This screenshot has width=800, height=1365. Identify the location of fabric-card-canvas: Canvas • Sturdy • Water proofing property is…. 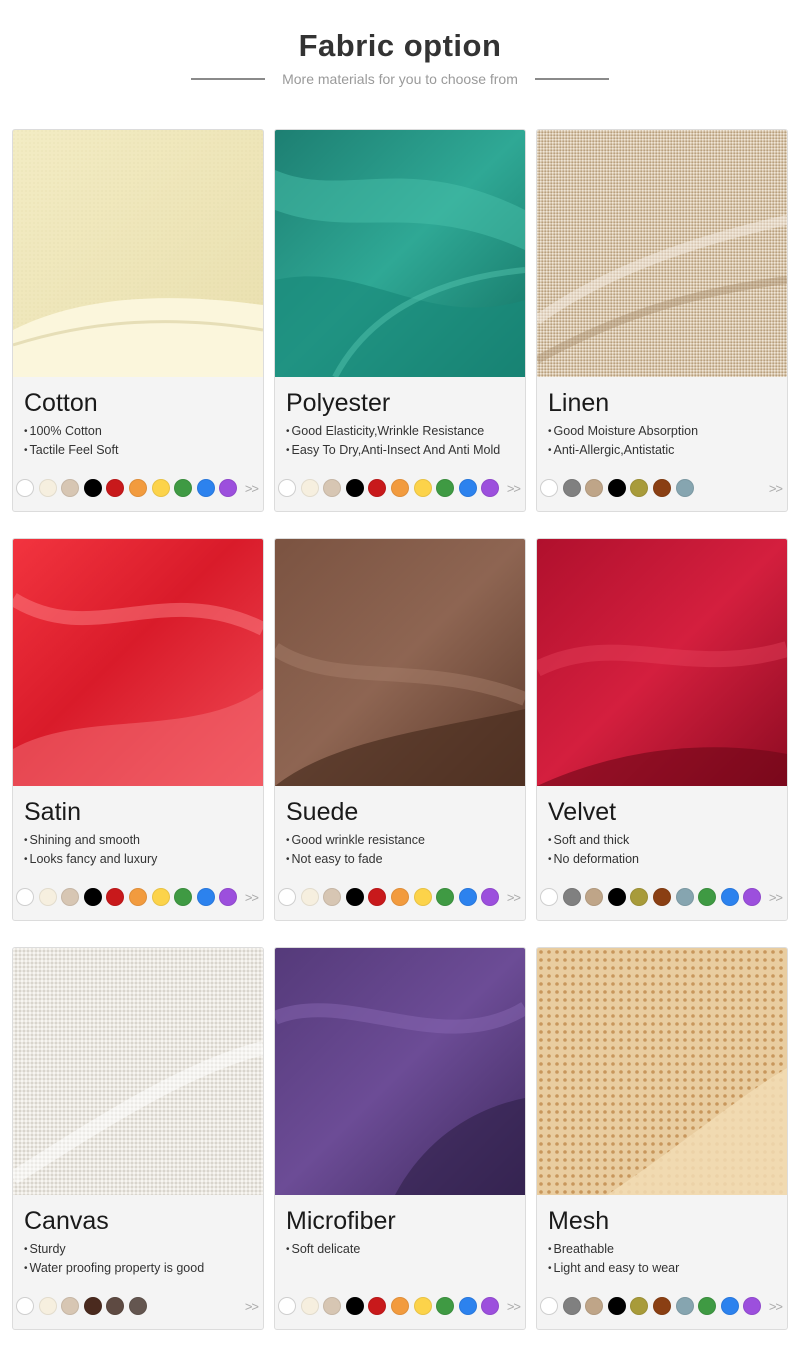
(138, 1138).